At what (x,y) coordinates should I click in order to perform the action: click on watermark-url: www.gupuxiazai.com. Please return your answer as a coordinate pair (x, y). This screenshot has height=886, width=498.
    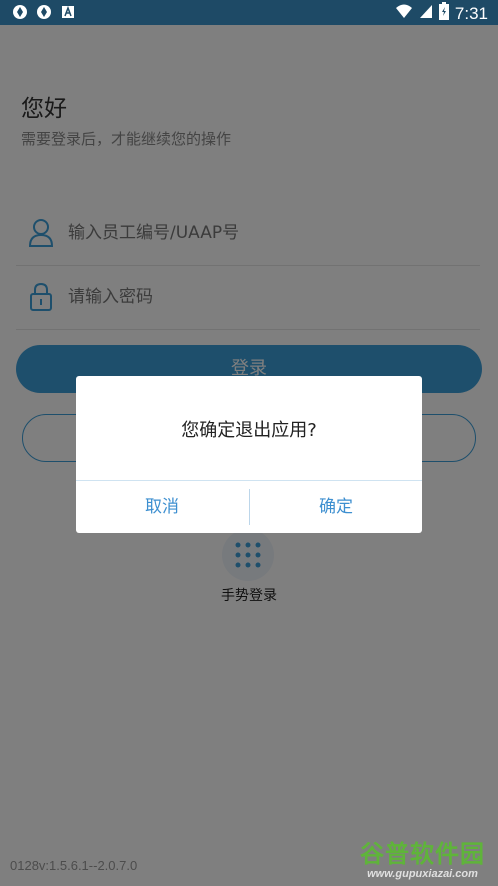
    Looking at the image, I should click on (422, 874).